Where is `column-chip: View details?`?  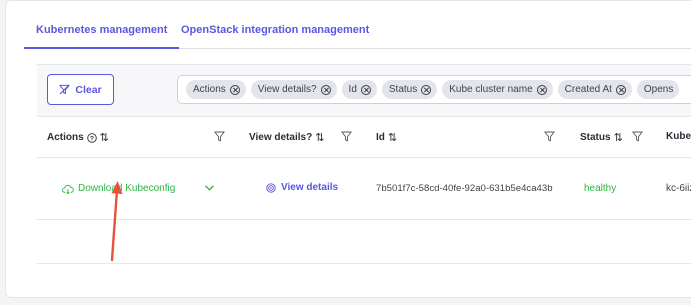
column-chip: View details? is located at coordinates (293, 89).